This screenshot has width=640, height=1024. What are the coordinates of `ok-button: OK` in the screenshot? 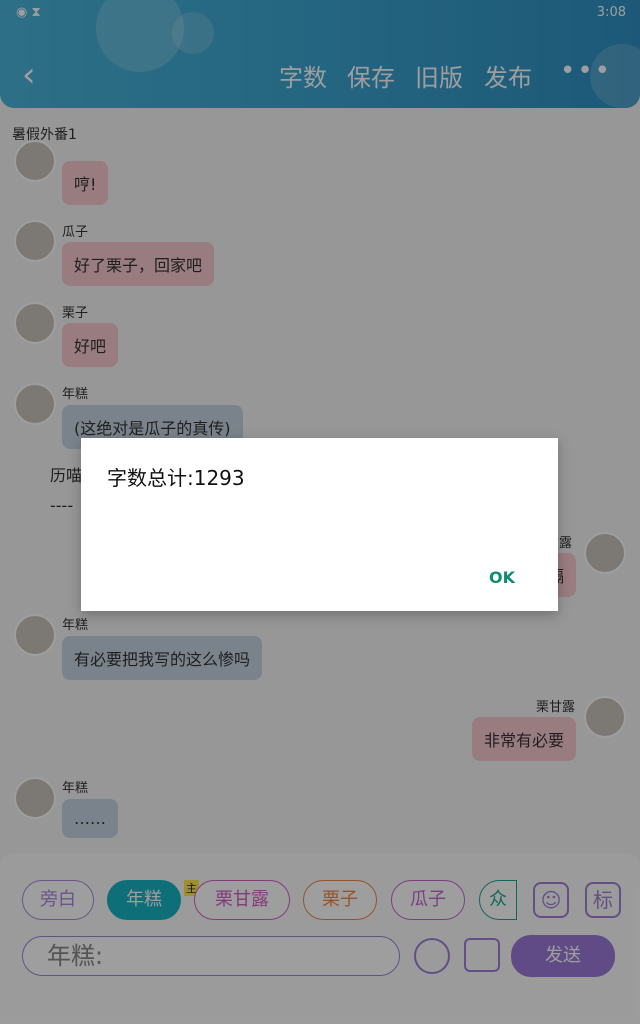 It's located at (502, 577).